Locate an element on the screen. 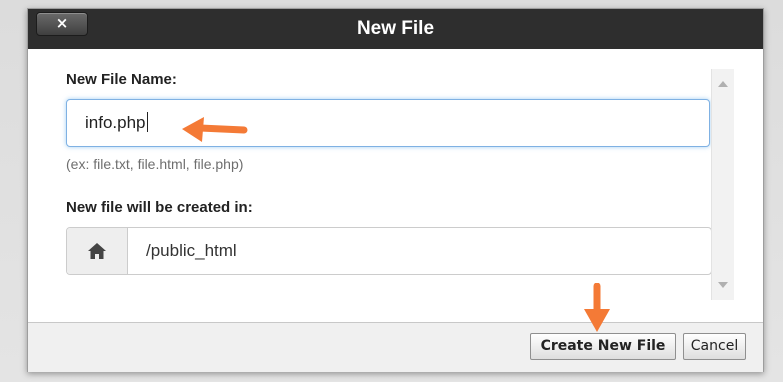 This screenshot has height=382, width=783. dialog-footer: Create New File Cancel is located at coordinates (395, 347).